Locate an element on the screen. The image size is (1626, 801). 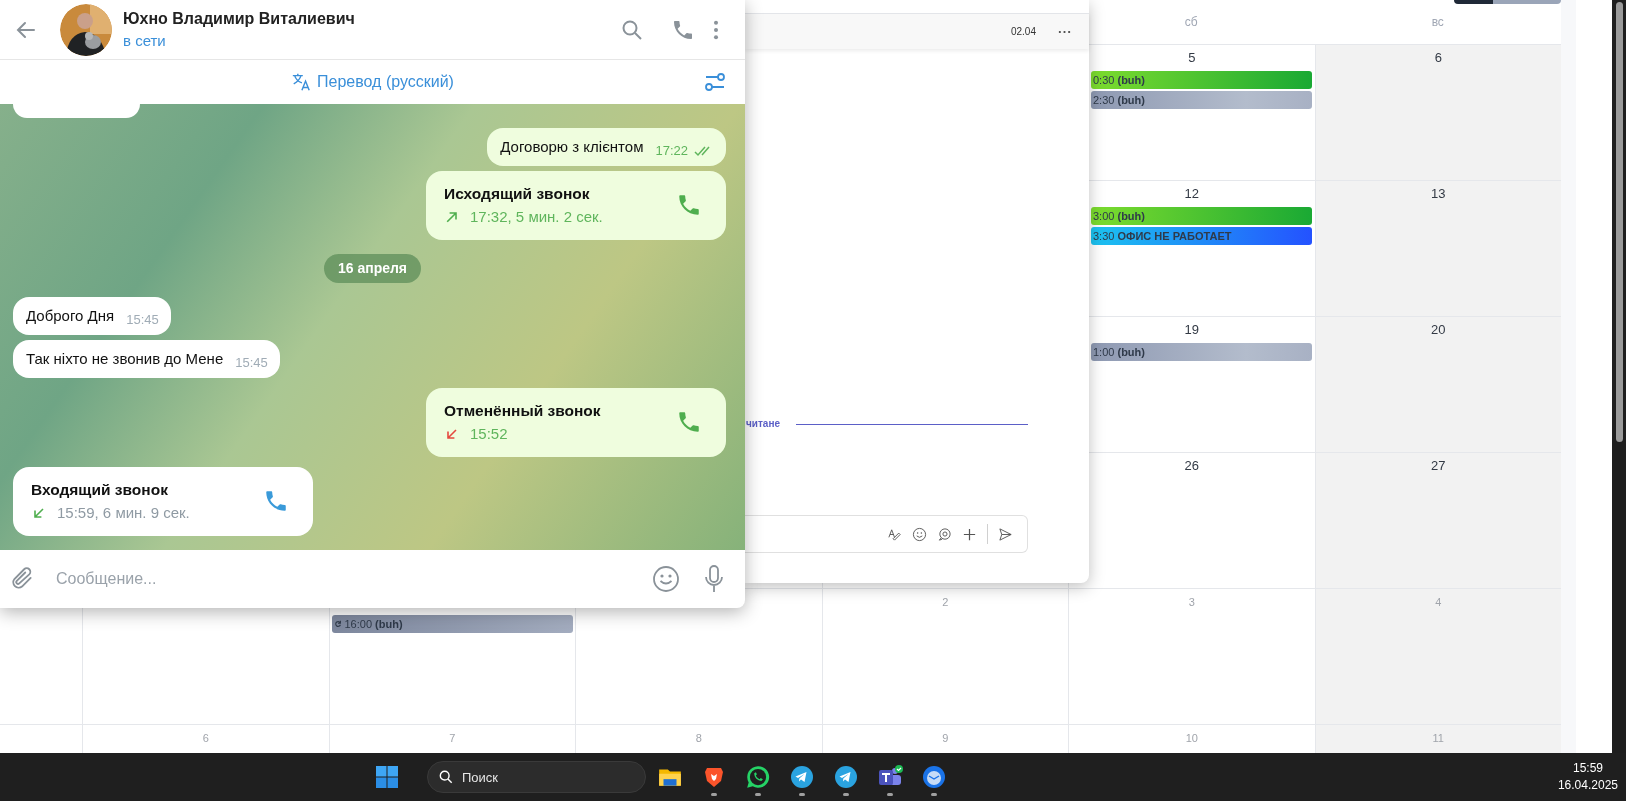
call-details: 17:32, 5 мин. 2 сек. is located at coordinates (536, 217).